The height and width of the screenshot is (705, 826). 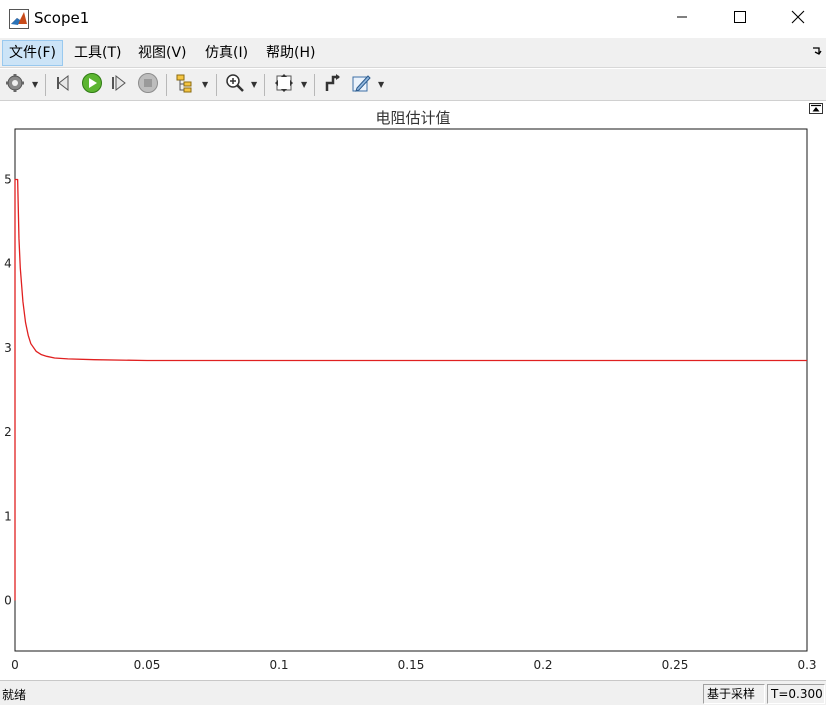 I want to click on stop-button, so click(x=148, y=85).